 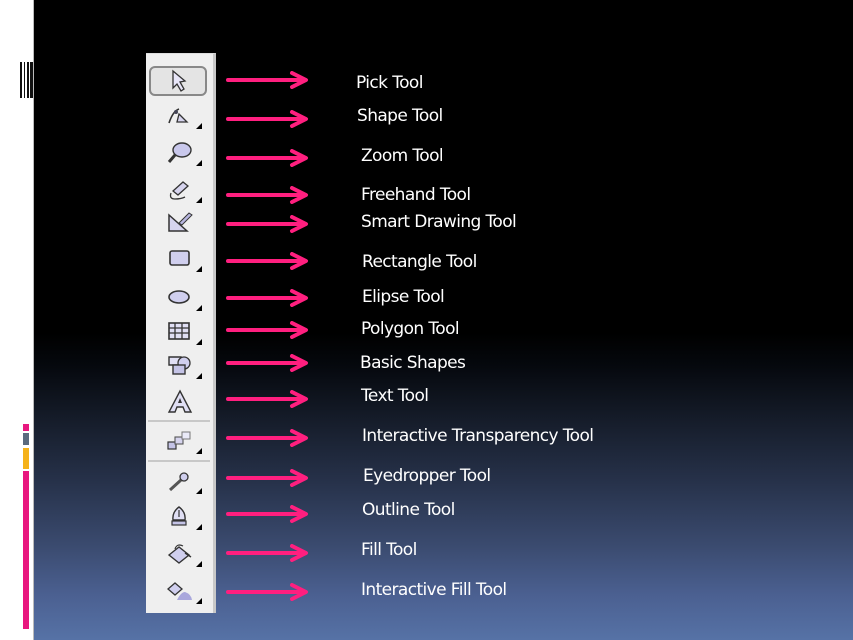 I want to click on tool-basic-shapes, so click(x=180, y=366).